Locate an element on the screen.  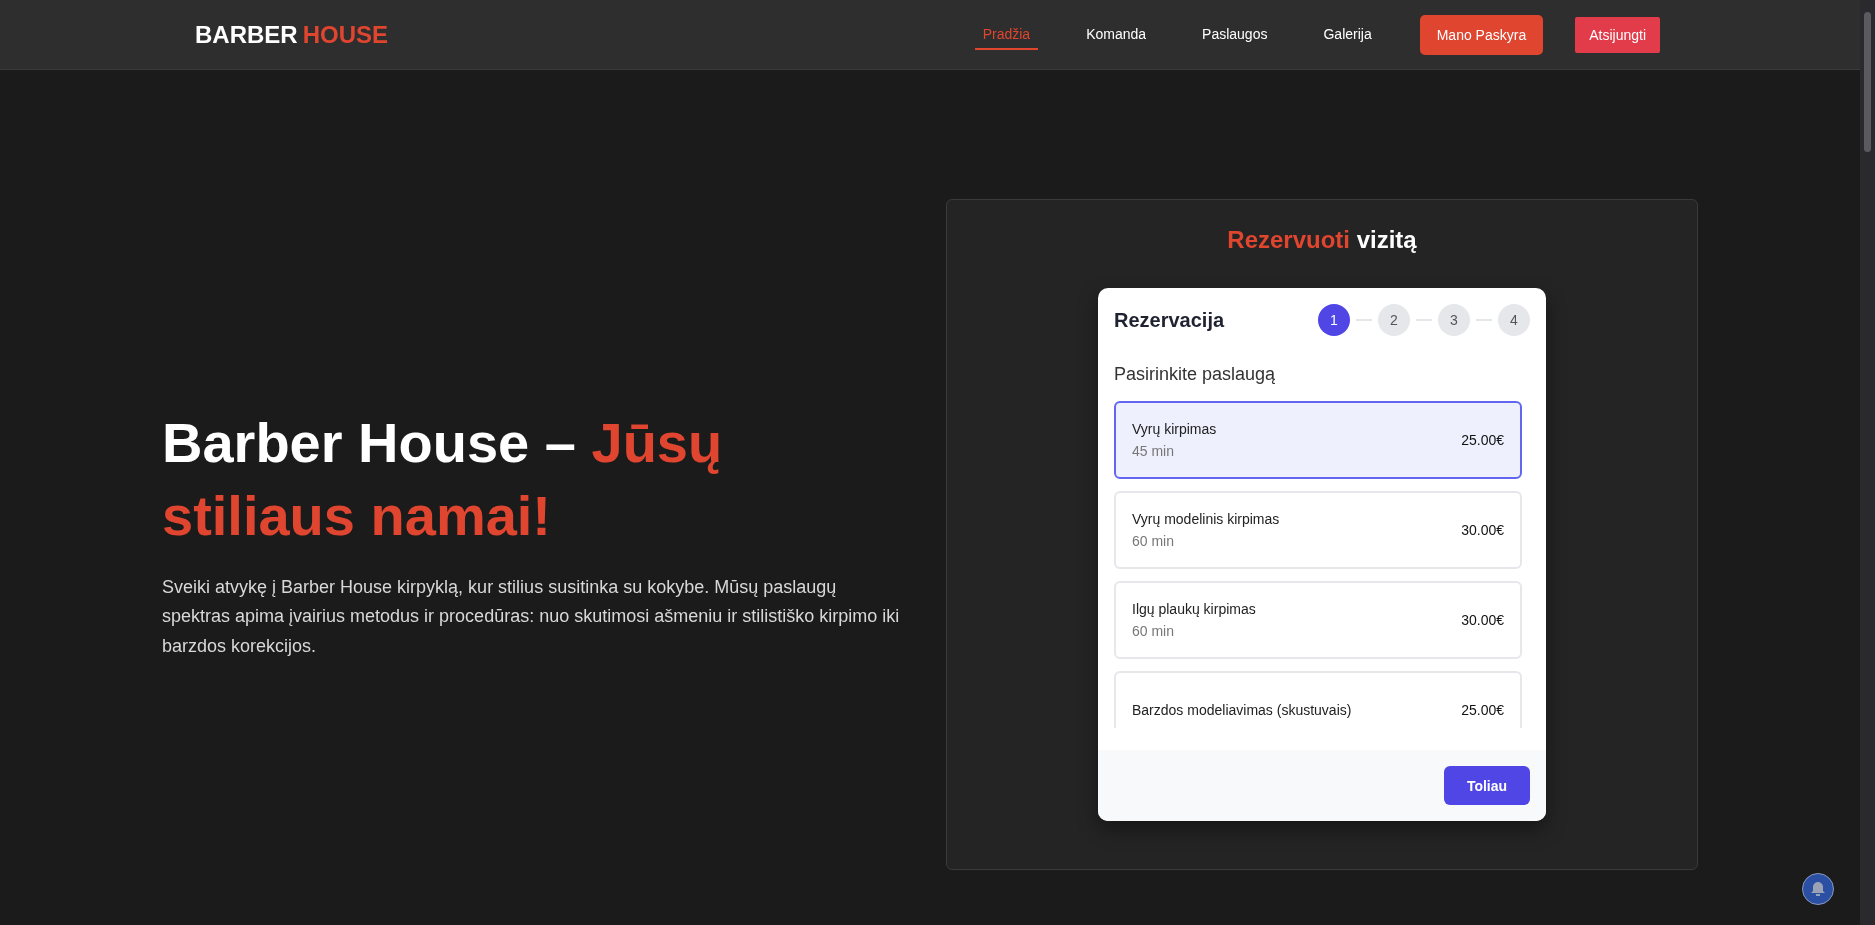
service-name: Vyrų kirpimas is located at coordinates (1174, 429).